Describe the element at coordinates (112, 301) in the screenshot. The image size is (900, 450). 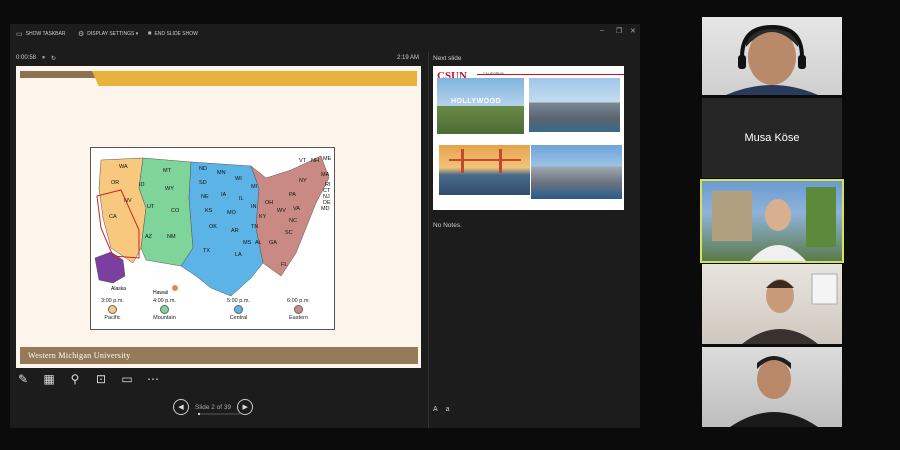
I see `timezone-time: 3:00 p.m.` at that location.